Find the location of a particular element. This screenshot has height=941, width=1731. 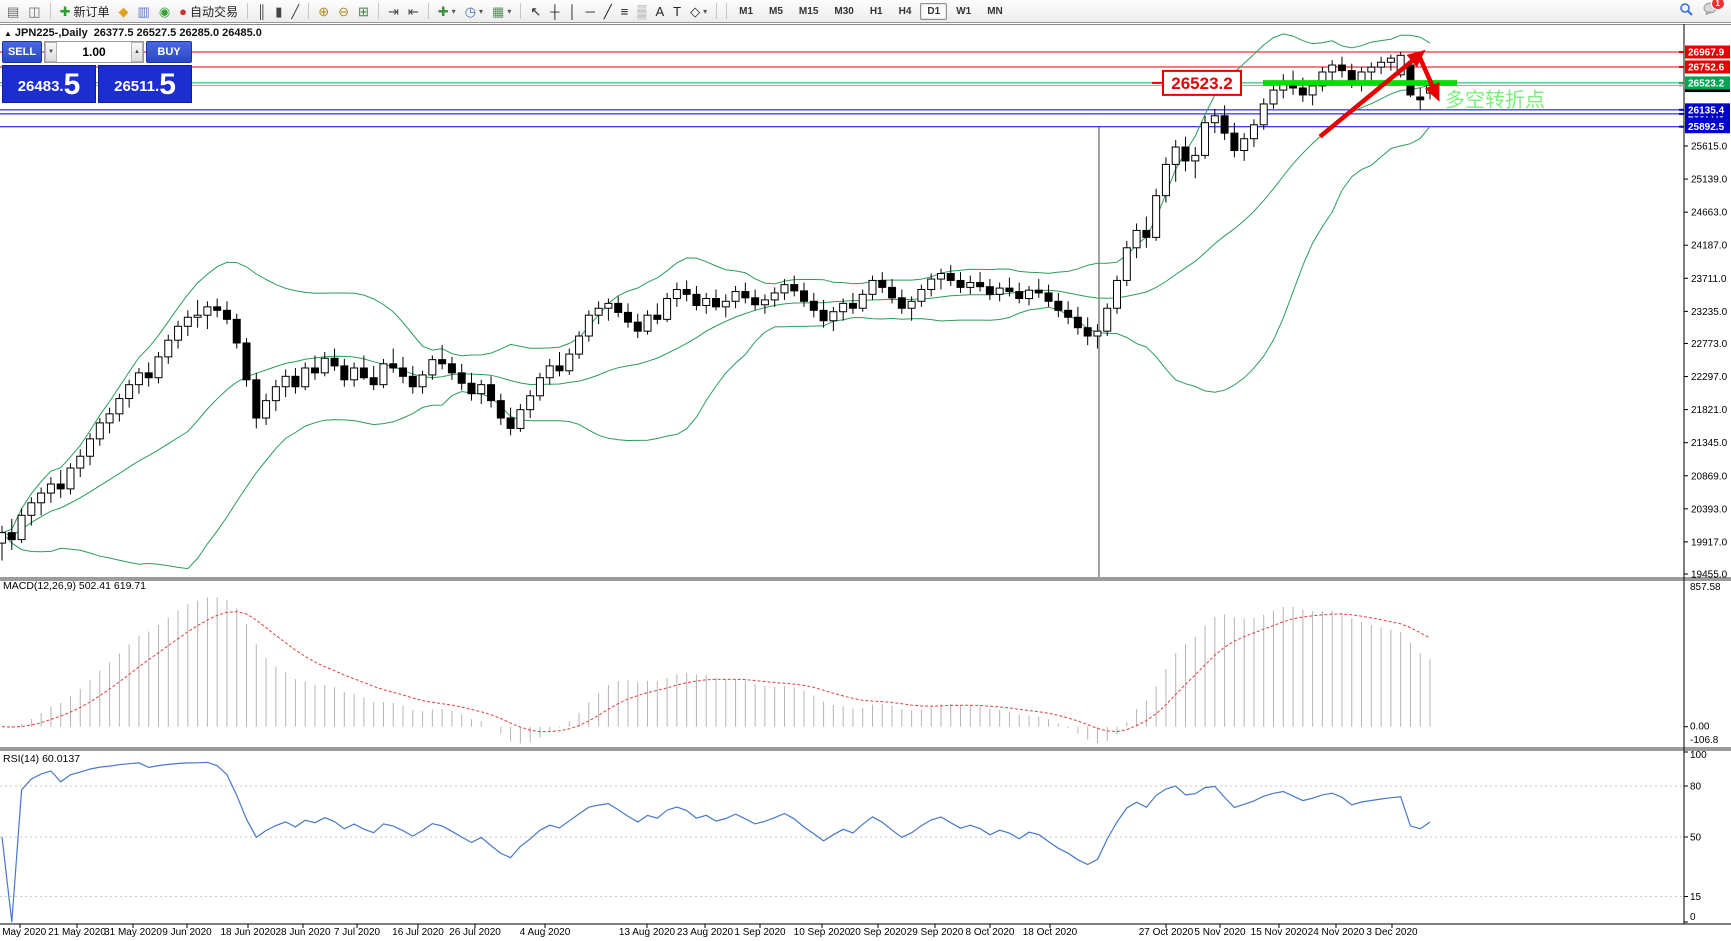

zoom-out-icon: ⊖ is located at coordinates (344, 11).